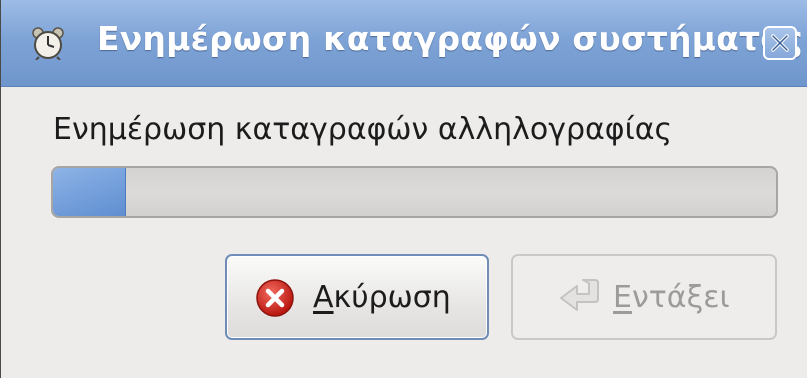 The image size is (807, 378). I want to click on ok-label-text: ντάξει, so click(680, 297).